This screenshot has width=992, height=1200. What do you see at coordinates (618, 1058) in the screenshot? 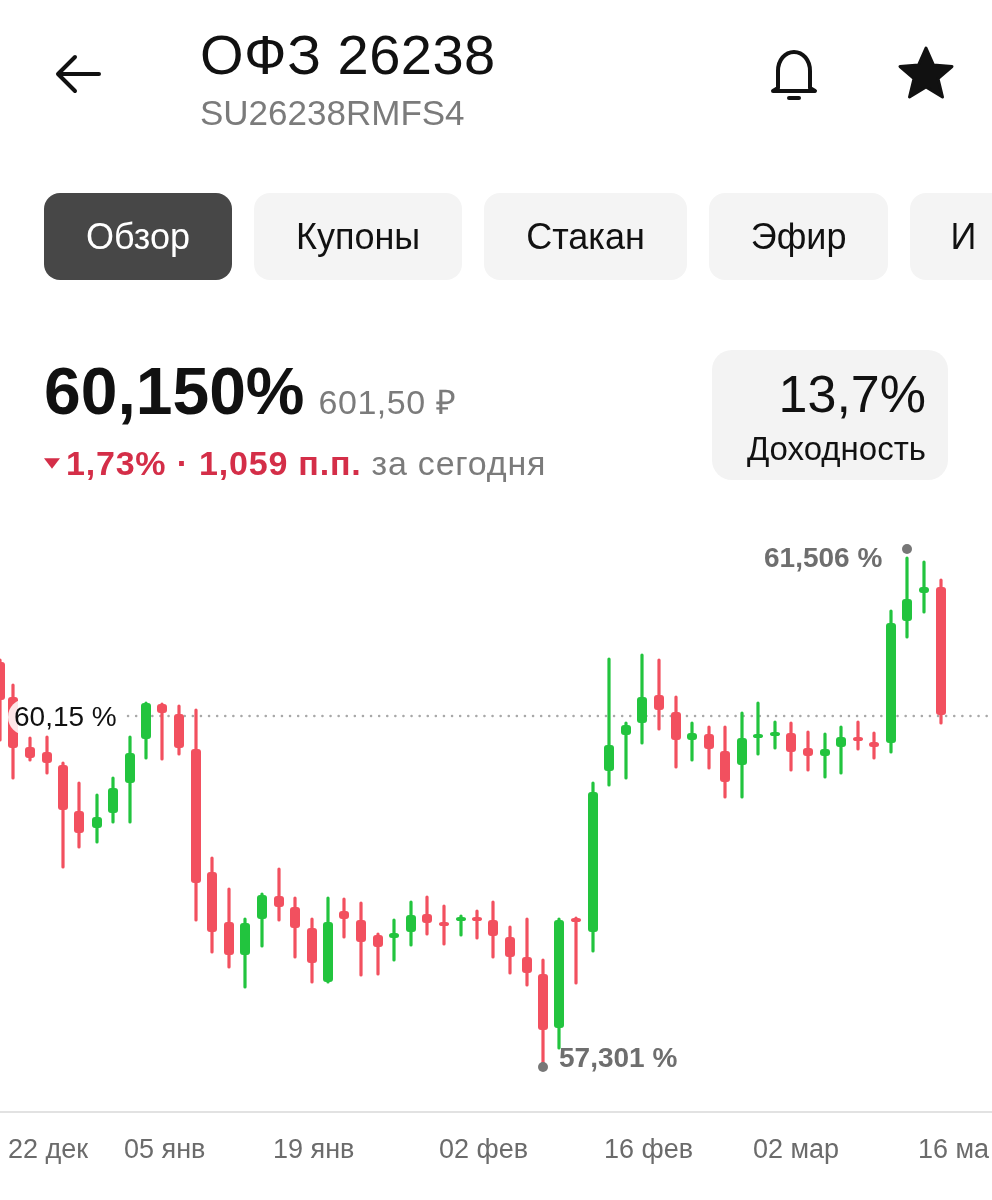
I see `min-price-label: 57,301 %` at bounding box center [618, 1058].